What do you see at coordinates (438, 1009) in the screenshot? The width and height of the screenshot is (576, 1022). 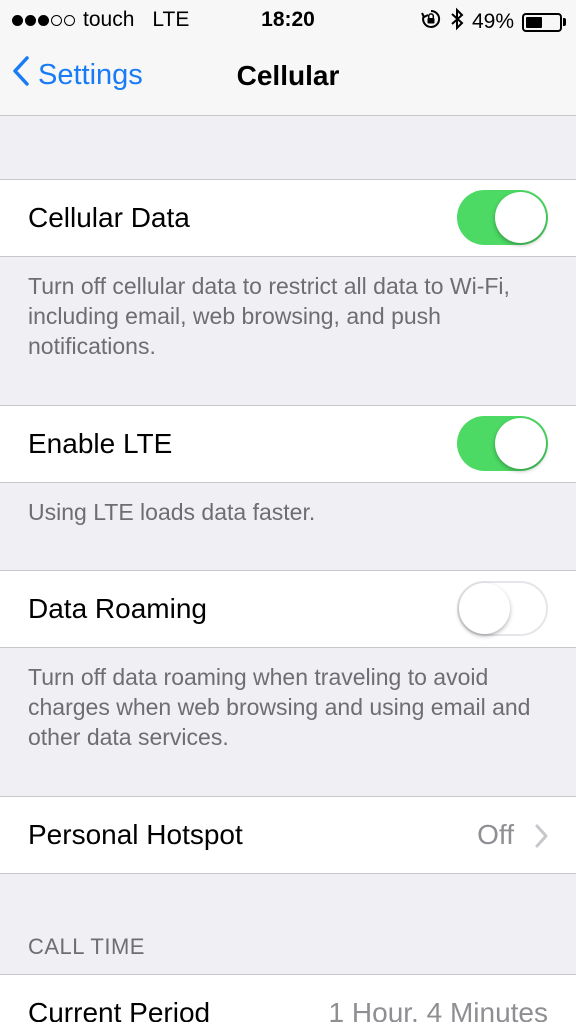 I see `current-period-value: 1 Hour, 4 Minutes` at bounding box center [438, 1009].